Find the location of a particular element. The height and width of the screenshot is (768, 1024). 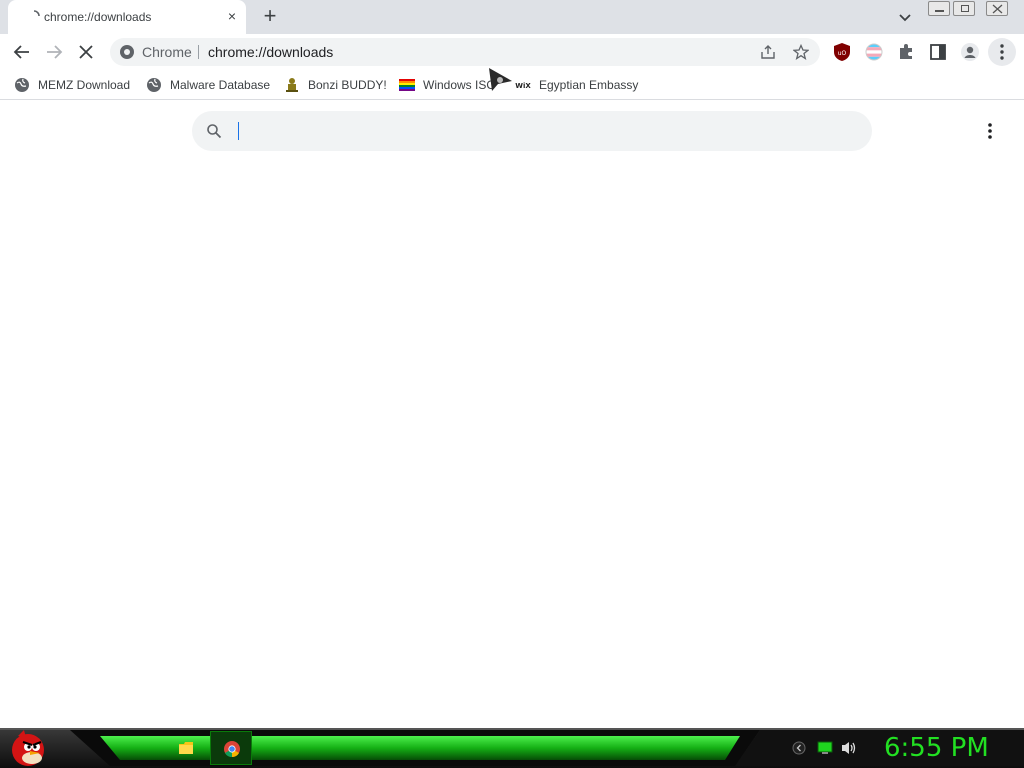

forward-arrow-icon is located at coordinates (54, 52).